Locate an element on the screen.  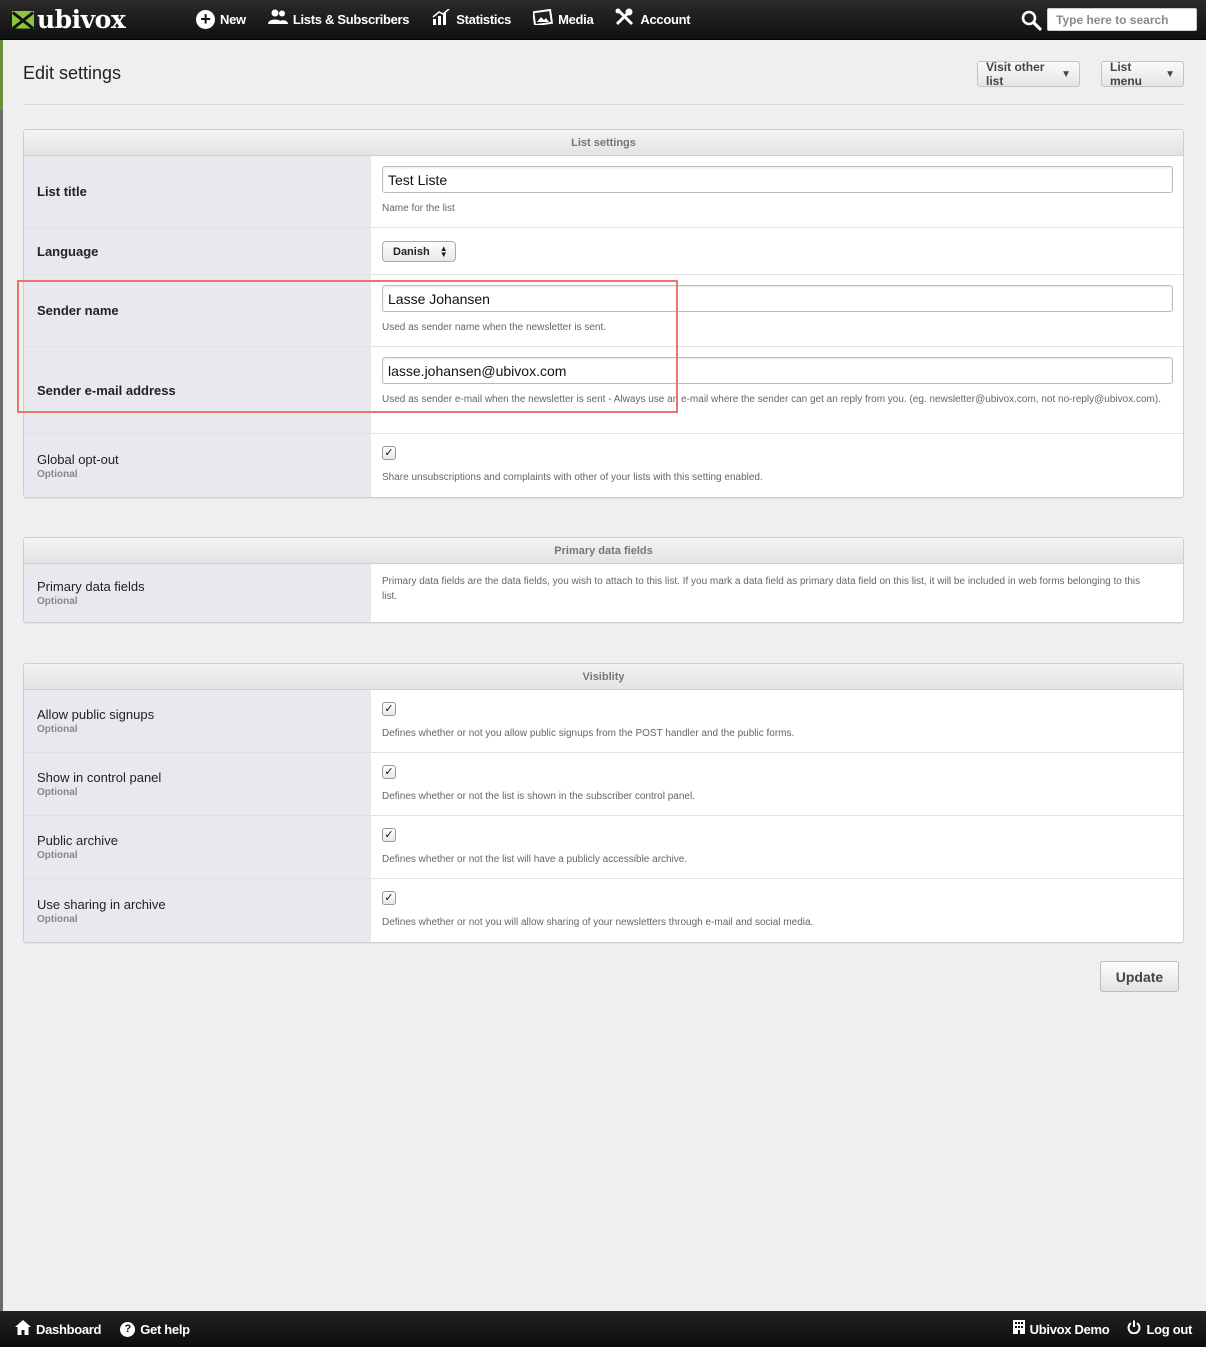
left-edge-strip is located at coordinates (1, 675).